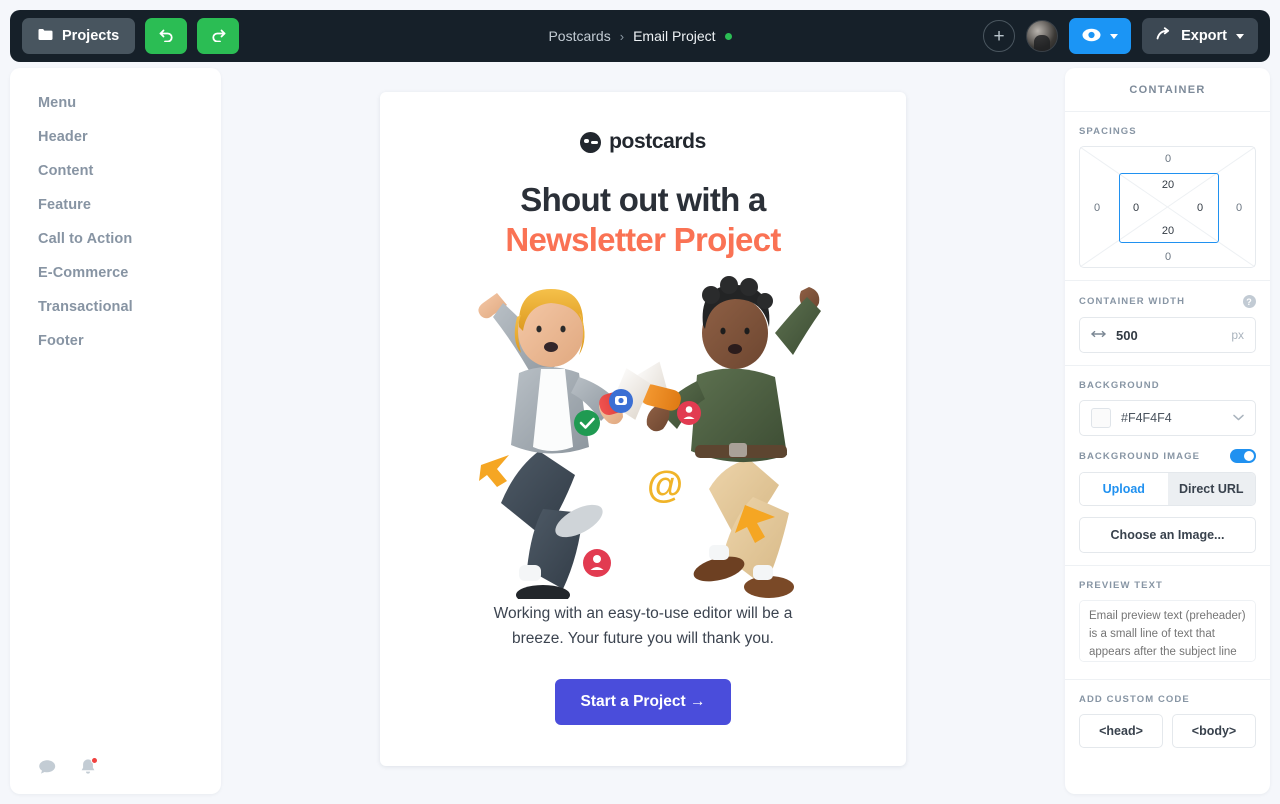 The height and width of the screenshot is (804, 1280). I want to click on undo-button, so click(166, 36).